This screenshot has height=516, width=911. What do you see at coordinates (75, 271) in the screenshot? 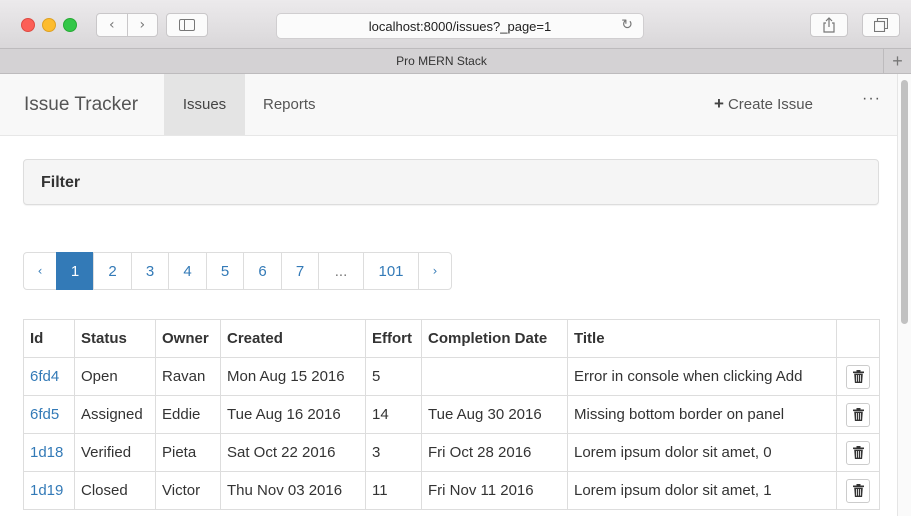
I see `page-link-1: 1` at bounding box center [75, 271].